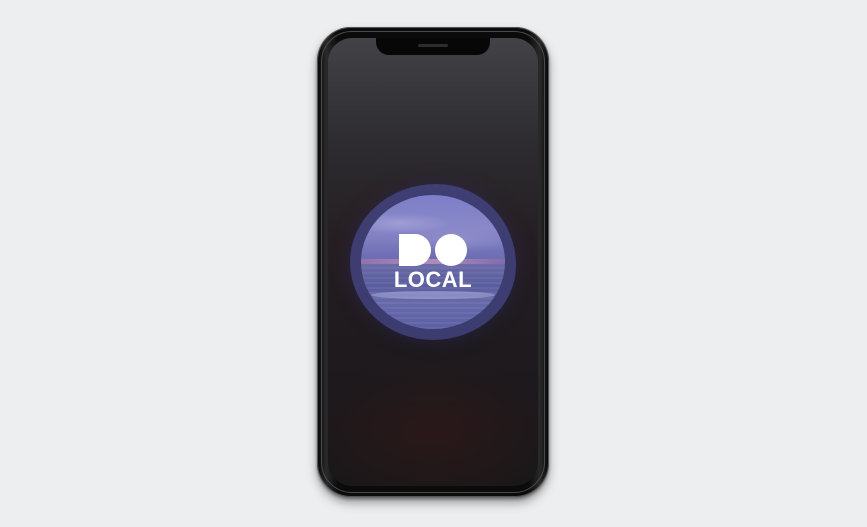 This screenshot has height=527, width=867. What do you see at coordinates (433, 279) in the screenshot?
I see `logo-wordmark: LOCAL` at bounding box center [433, 279].